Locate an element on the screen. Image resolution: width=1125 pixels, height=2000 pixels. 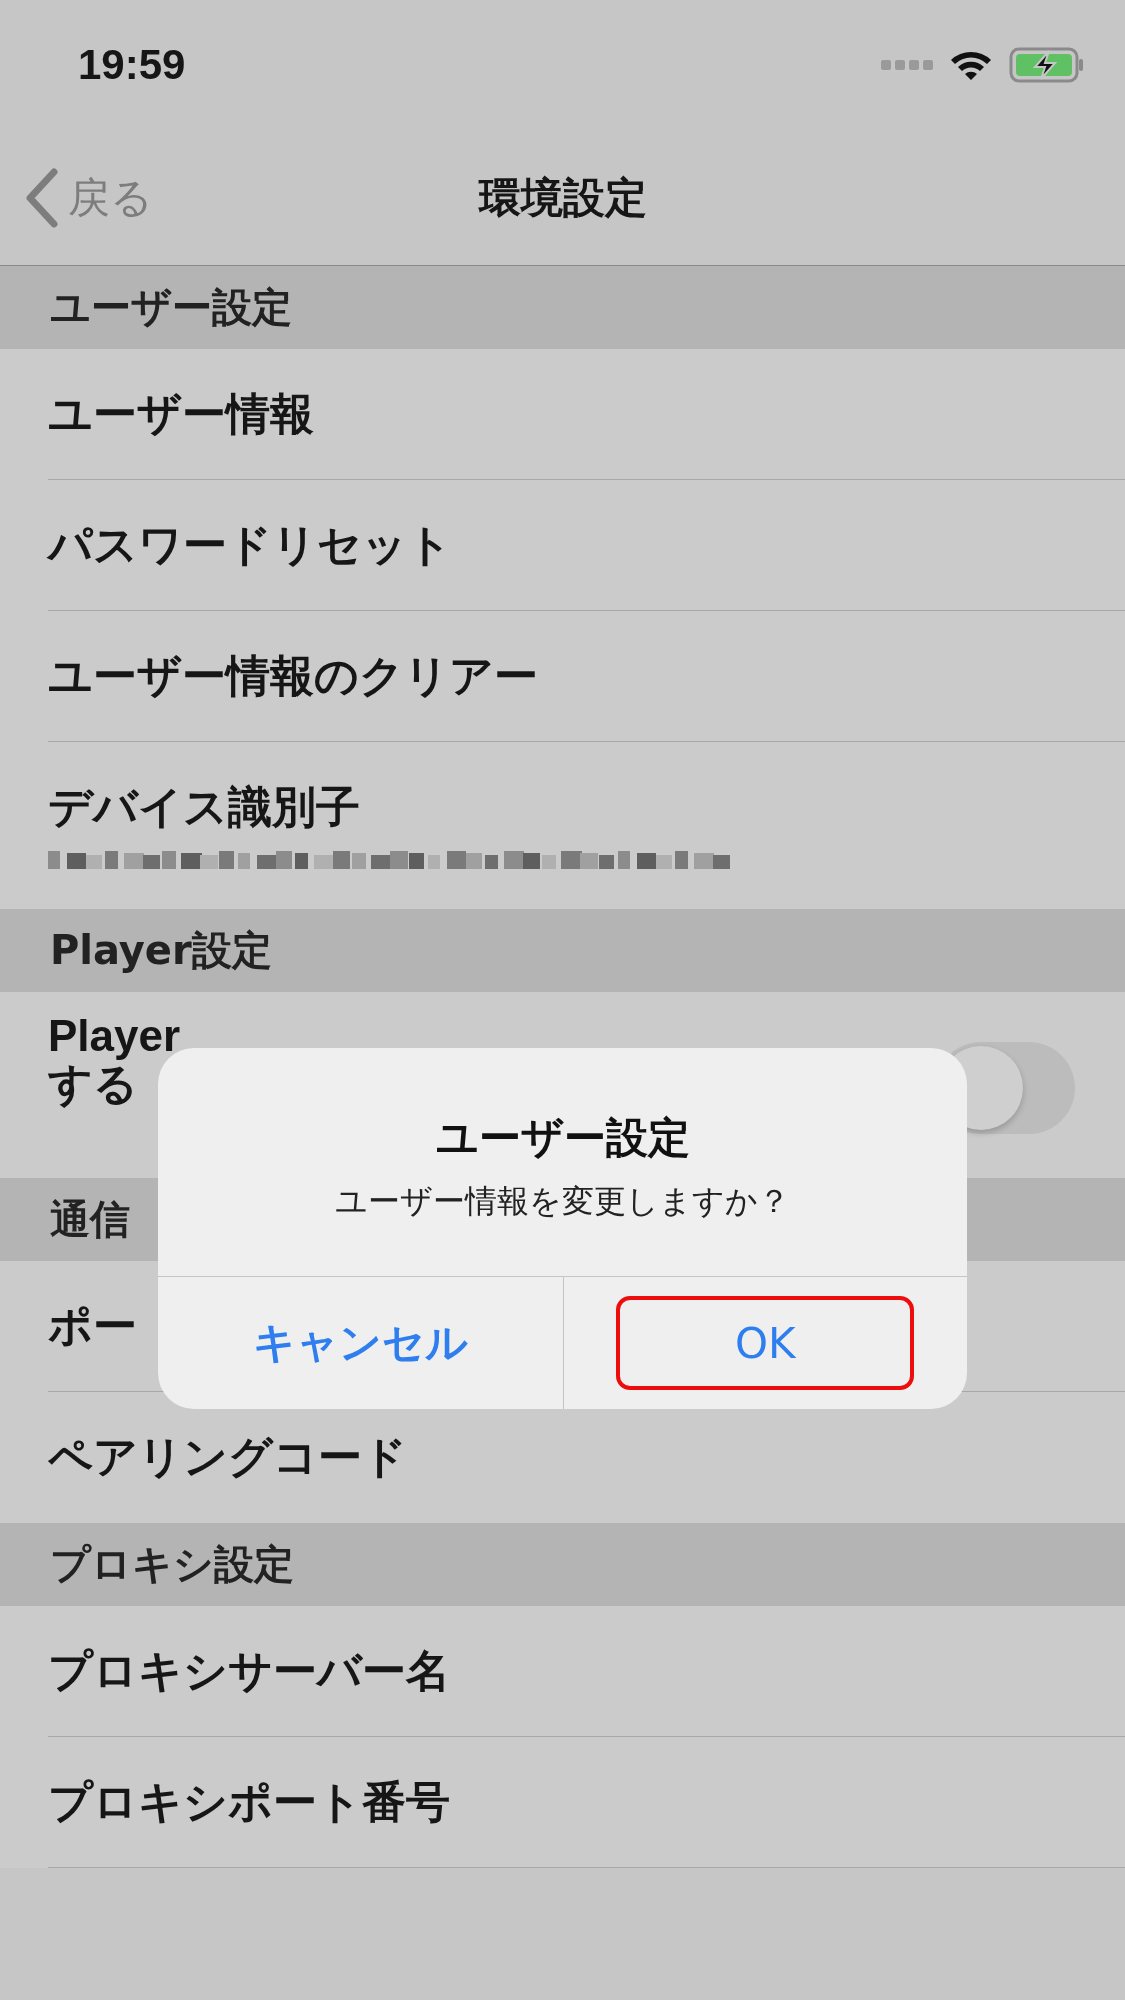
row-label: プロキシサーバー名 is located at coordinates (249, 1671).